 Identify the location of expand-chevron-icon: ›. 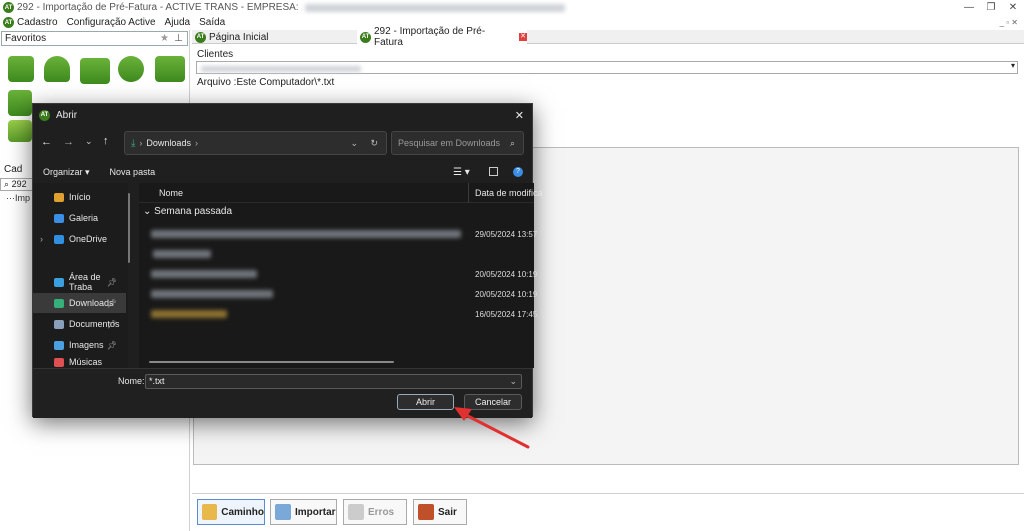
(41, 239).